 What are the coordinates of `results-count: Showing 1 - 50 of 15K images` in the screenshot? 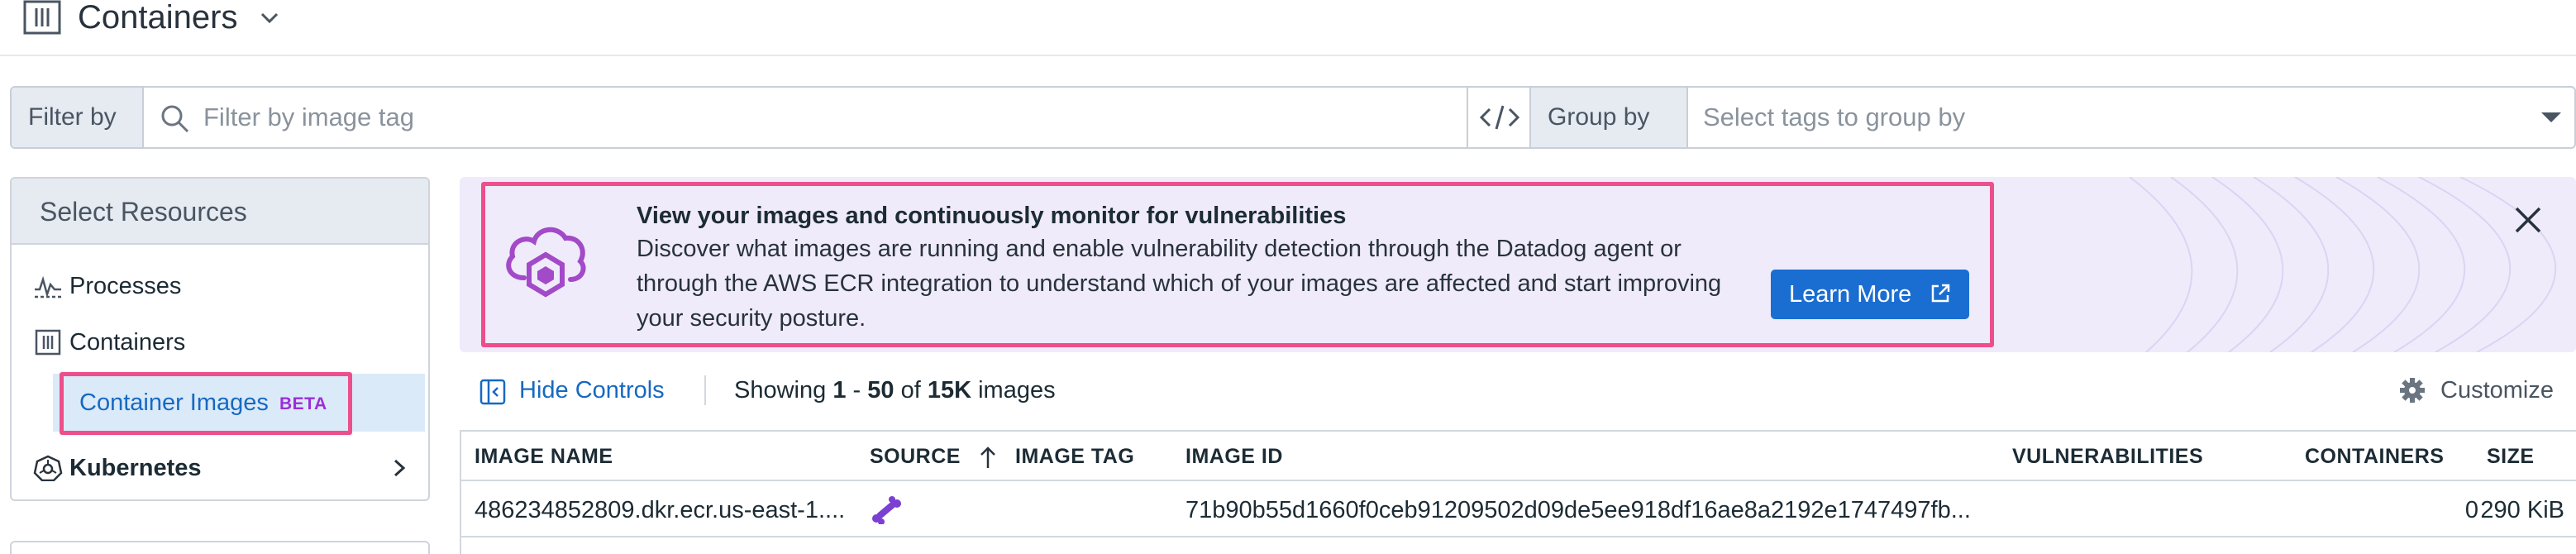 It's located at (895, 390).